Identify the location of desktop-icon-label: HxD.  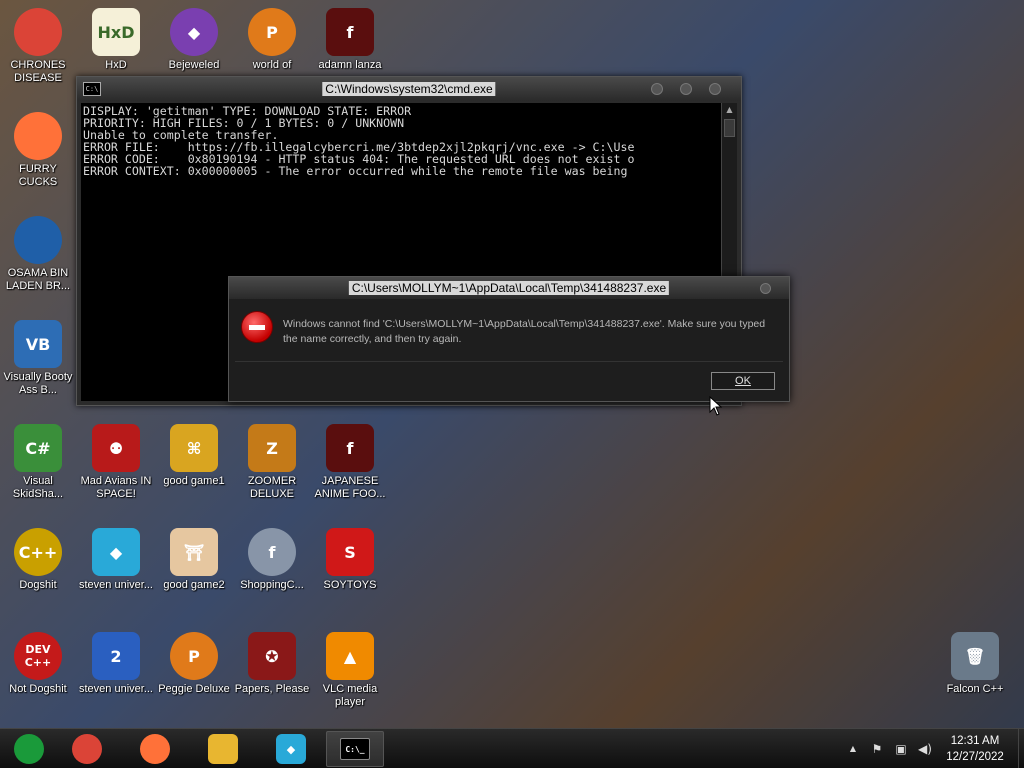
(116, 65).